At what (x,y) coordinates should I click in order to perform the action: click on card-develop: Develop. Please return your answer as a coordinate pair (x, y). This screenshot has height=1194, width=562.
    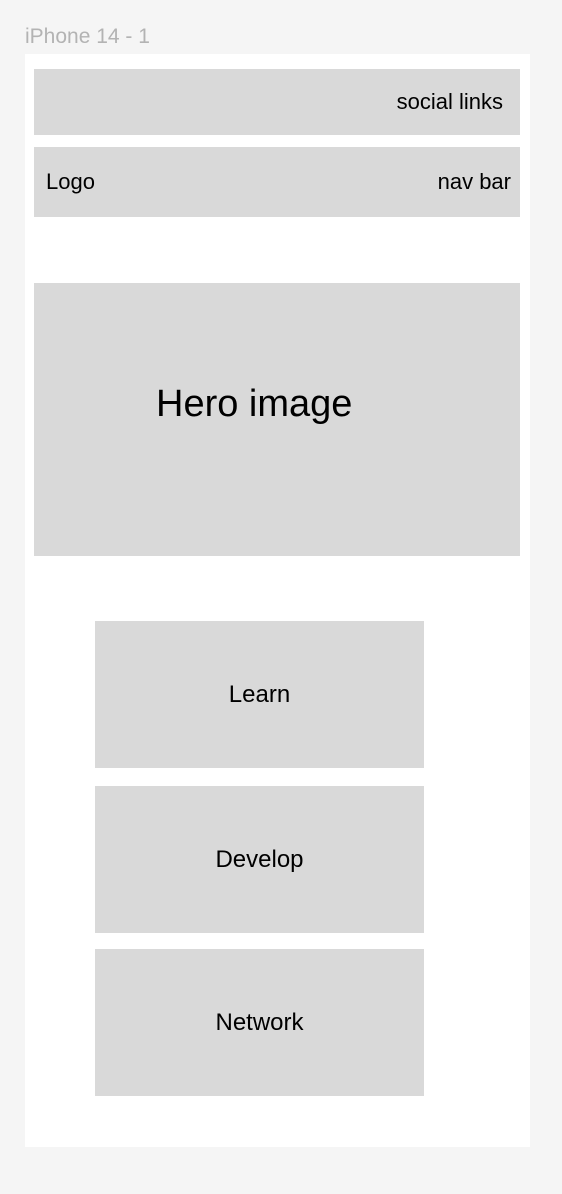
    Looking at the image, I should click on (259, 859).